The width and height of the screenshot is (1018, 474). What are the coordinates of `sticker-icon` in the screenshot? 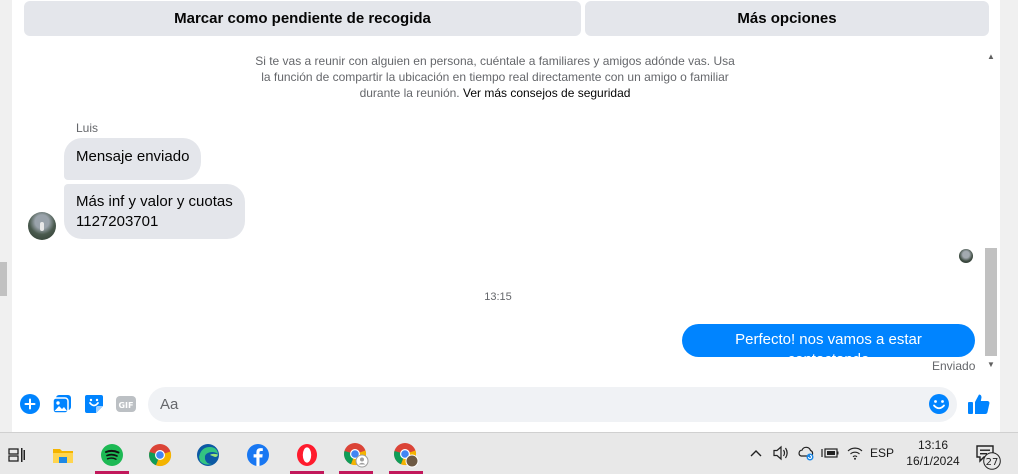 It's located at (94, 404).